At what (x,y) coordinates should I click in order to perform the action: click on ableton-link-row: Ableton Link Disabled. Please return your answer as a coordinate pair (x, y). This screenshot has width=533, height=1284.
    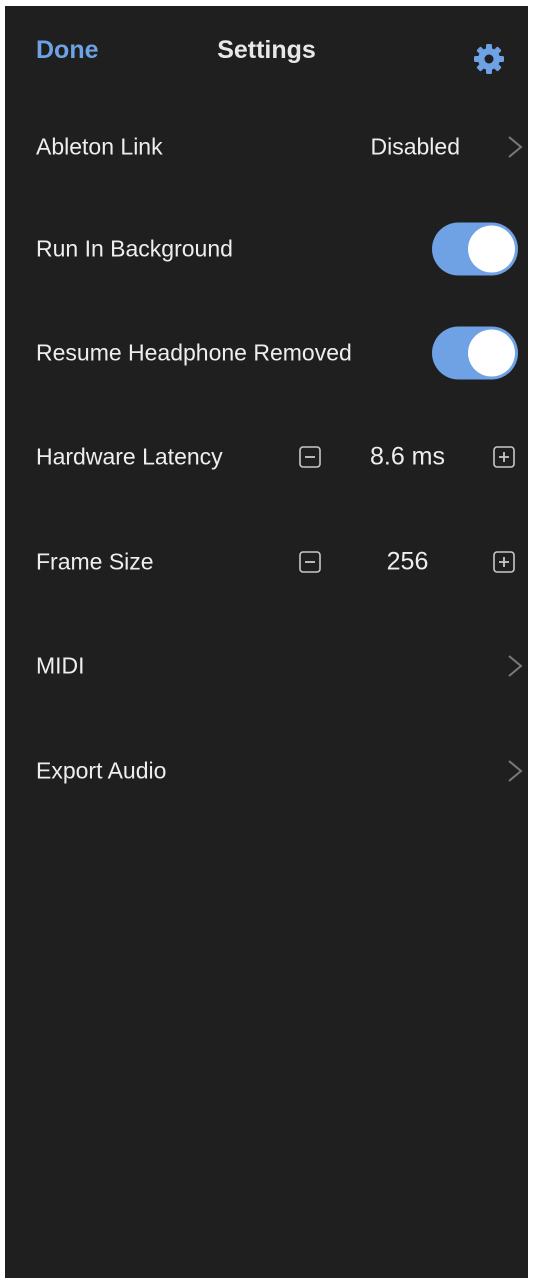
    Looking at the image, I should click on (266, 147).